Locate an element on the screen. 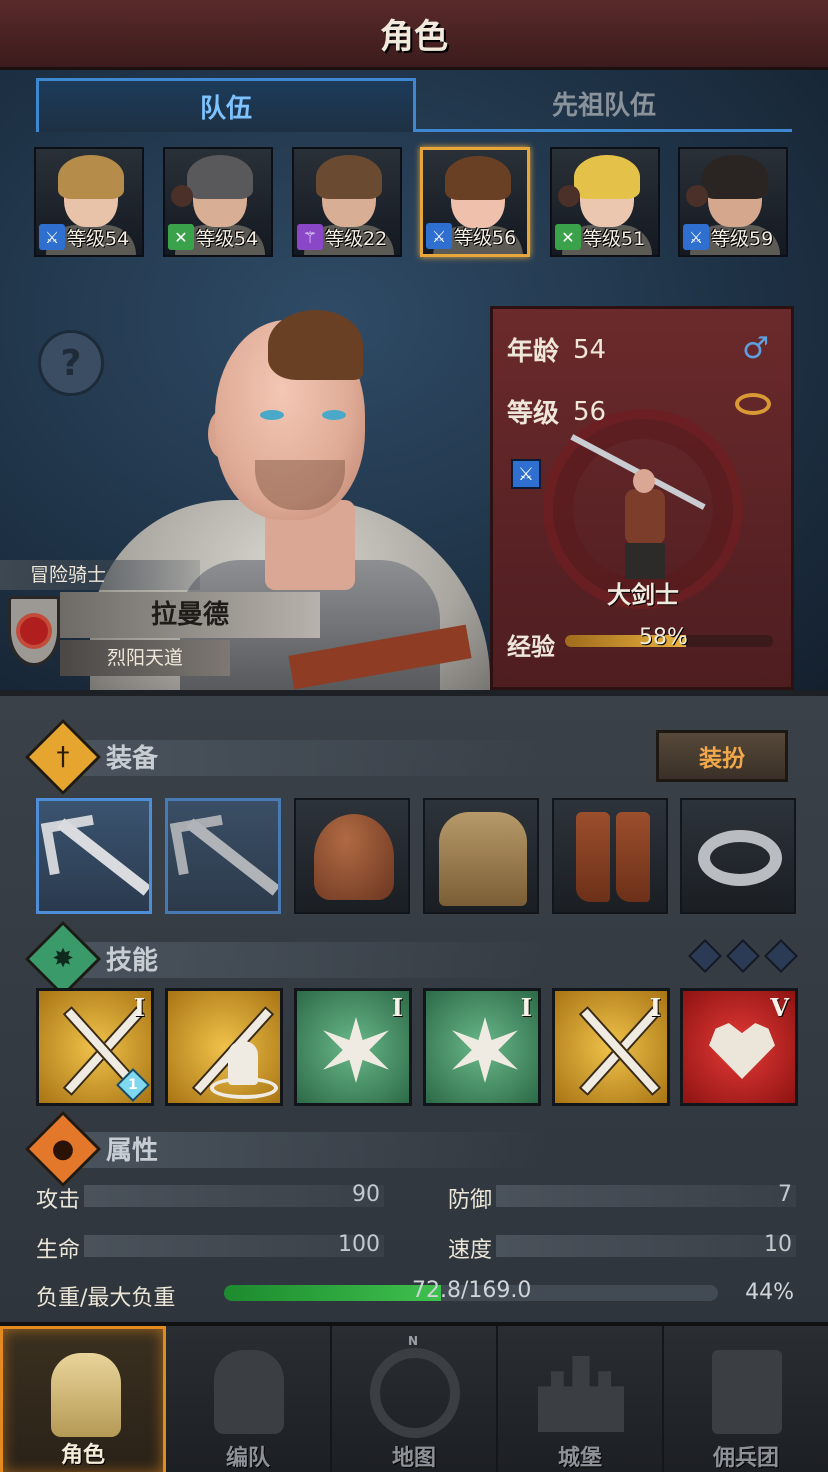 This screenshot has height=1472, width=828. roster-portrait: ✕ 等级54 is located at coordinates (218, 202).